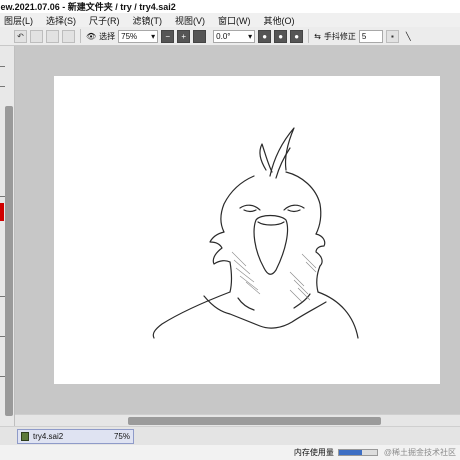  I want to click on undo-icon: ↶, so click(20, 36).